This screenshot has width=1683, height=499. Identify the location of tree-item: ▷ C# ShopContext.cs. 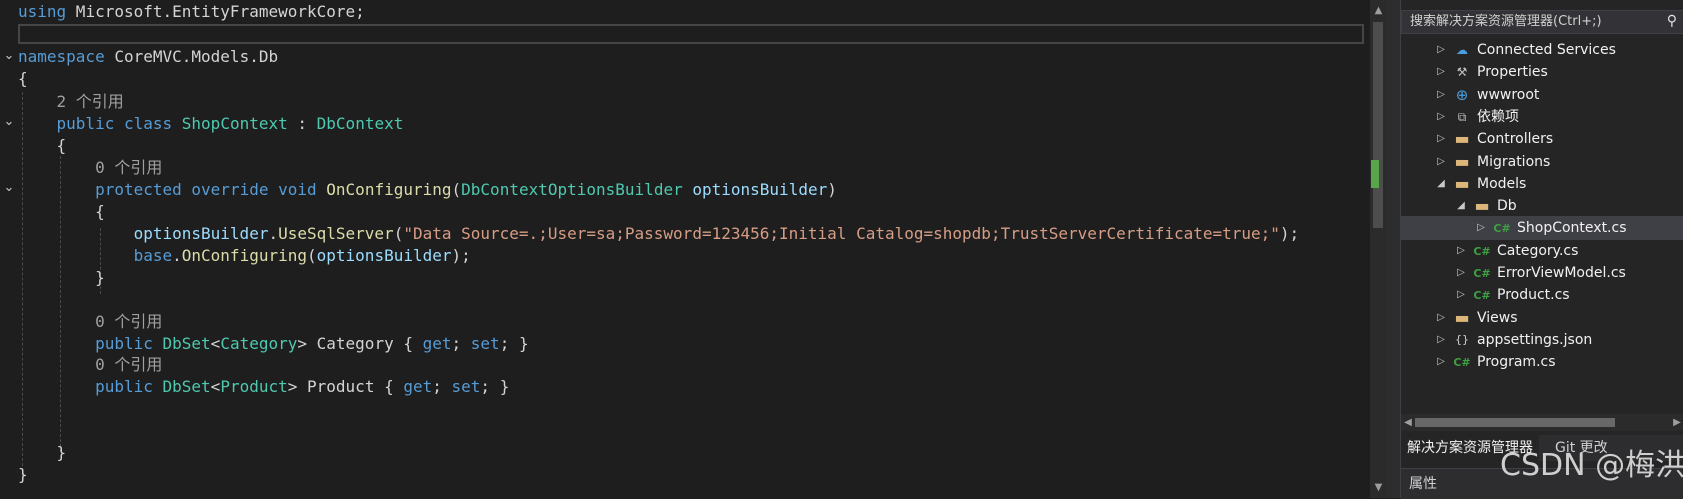
(1542, 228).